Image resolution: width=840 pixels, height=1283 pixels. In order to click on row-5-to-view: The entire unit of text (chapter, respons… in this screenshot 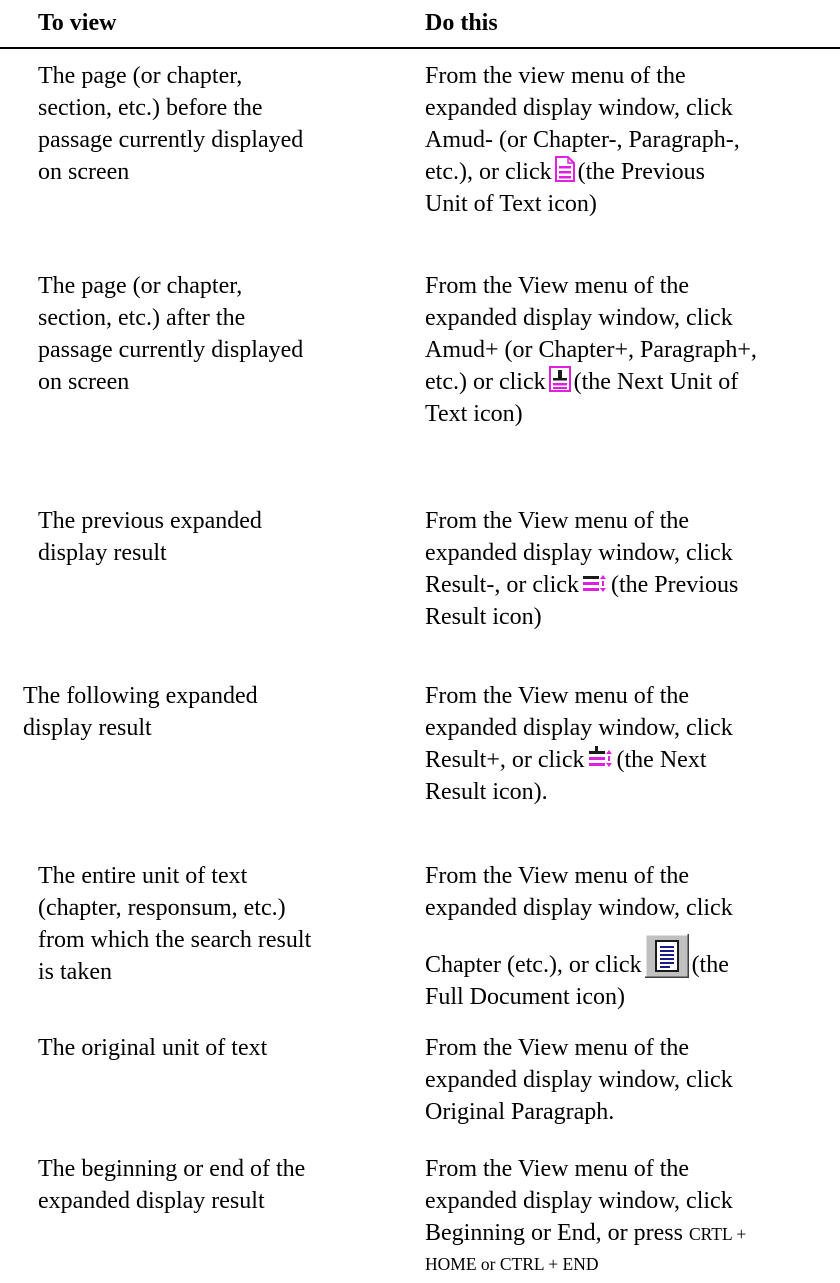, I will do `click(175, 924)`.